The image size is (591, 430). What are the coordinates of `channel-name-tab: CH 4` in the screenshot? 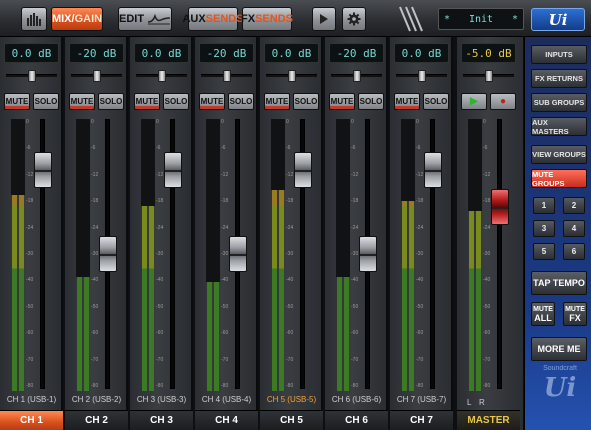 It's located at (226, 420).